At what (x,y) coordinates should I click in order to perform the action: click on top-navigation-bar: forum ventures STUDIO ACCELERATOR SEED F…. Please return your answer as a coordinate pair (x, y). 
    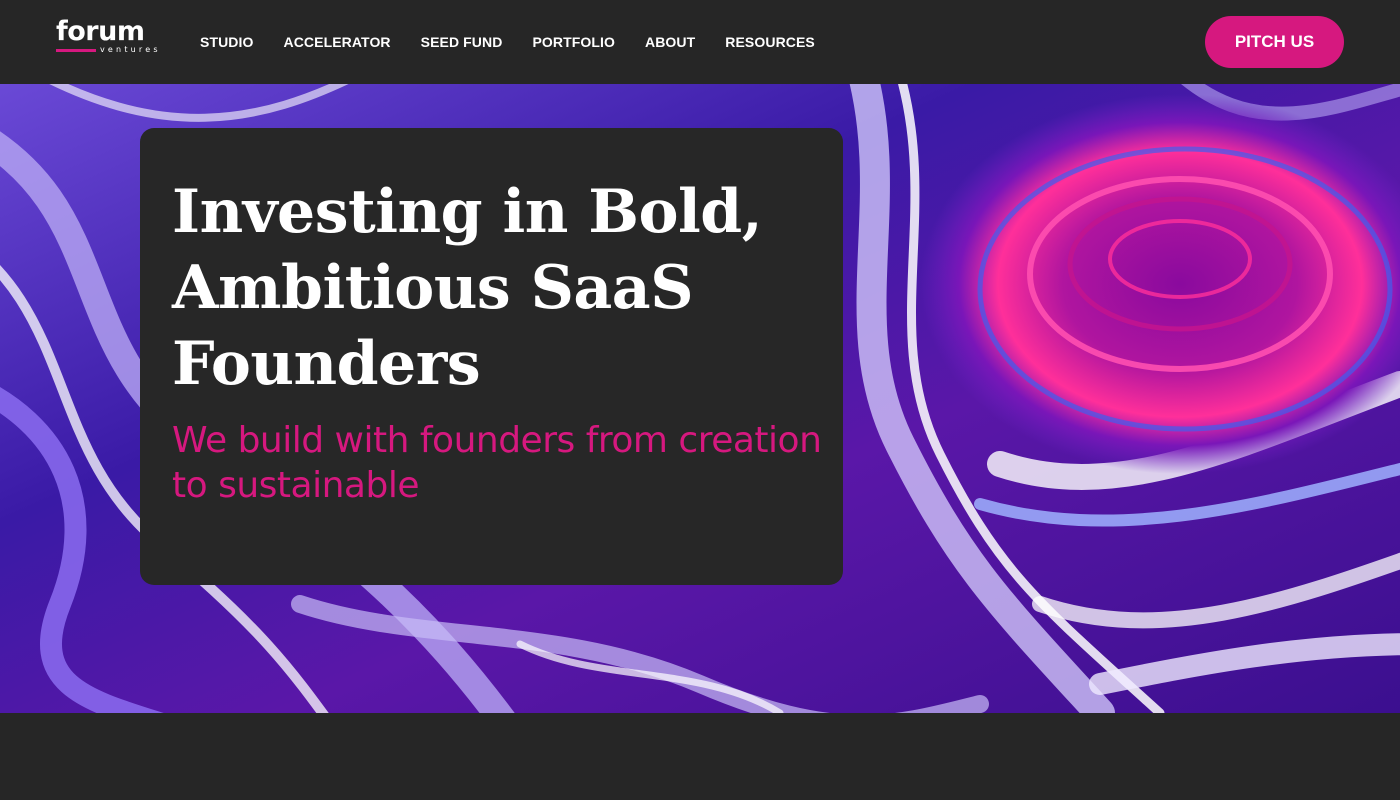
    Looking at the image, I should click on (700, 42).